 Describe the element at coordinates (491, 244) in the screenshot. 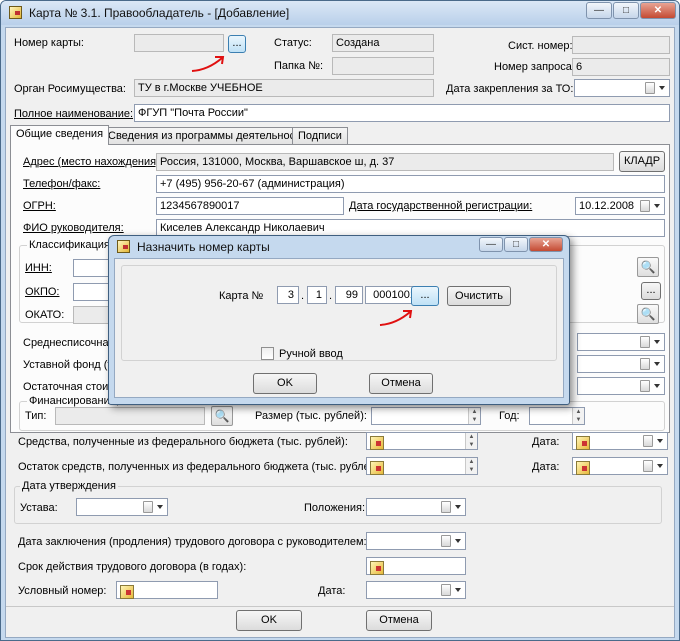

I see `dialog-minimize-button: —` at that location.